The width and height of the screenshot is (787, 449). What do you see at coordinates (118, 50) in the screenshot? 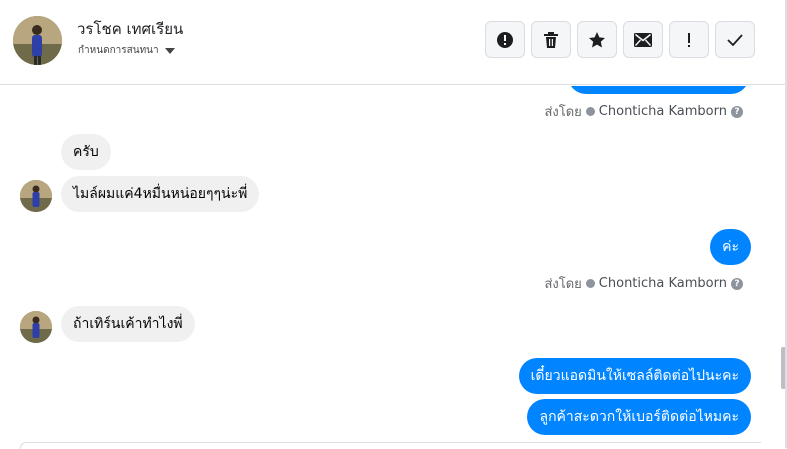
I see `conversation-settings-label: กำหนดการสนทนา` at bounding box center [118, 50].